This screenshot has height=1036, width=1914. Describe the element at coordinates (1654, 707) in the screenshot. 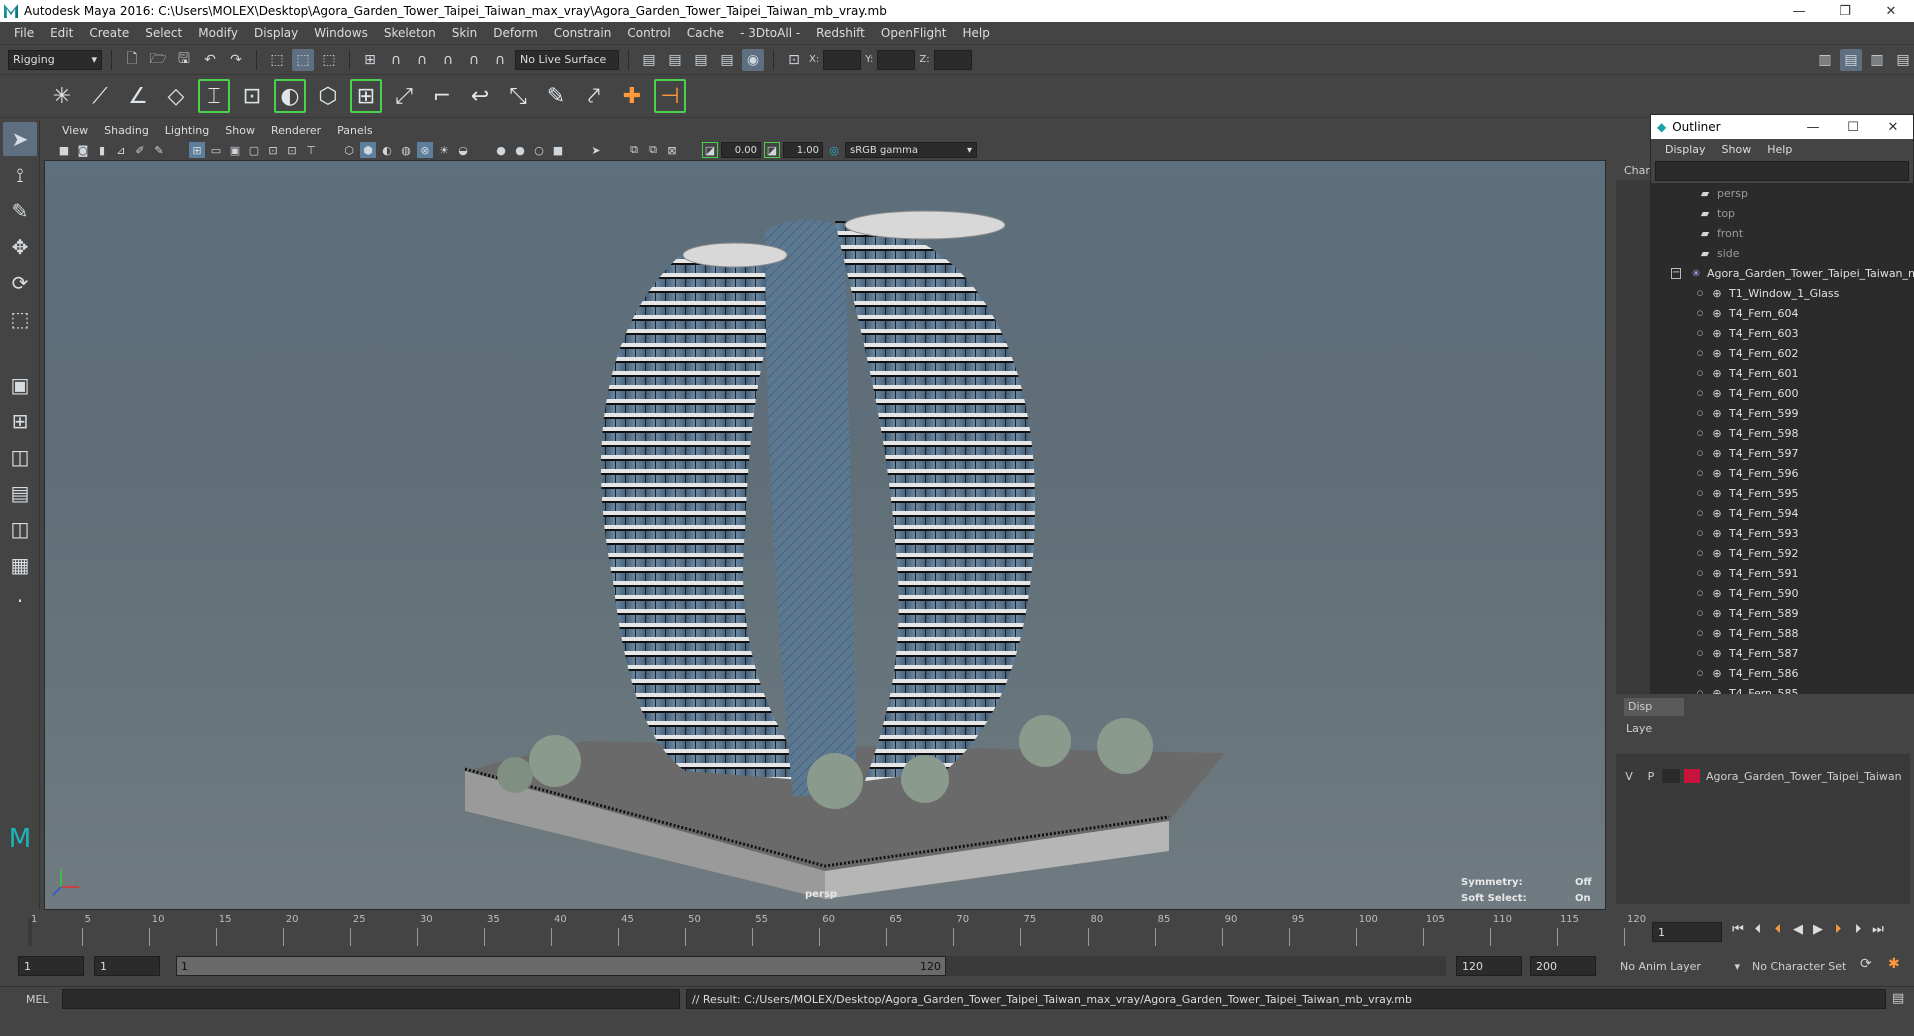

I see `display-layer-tab: Disp` at that location.